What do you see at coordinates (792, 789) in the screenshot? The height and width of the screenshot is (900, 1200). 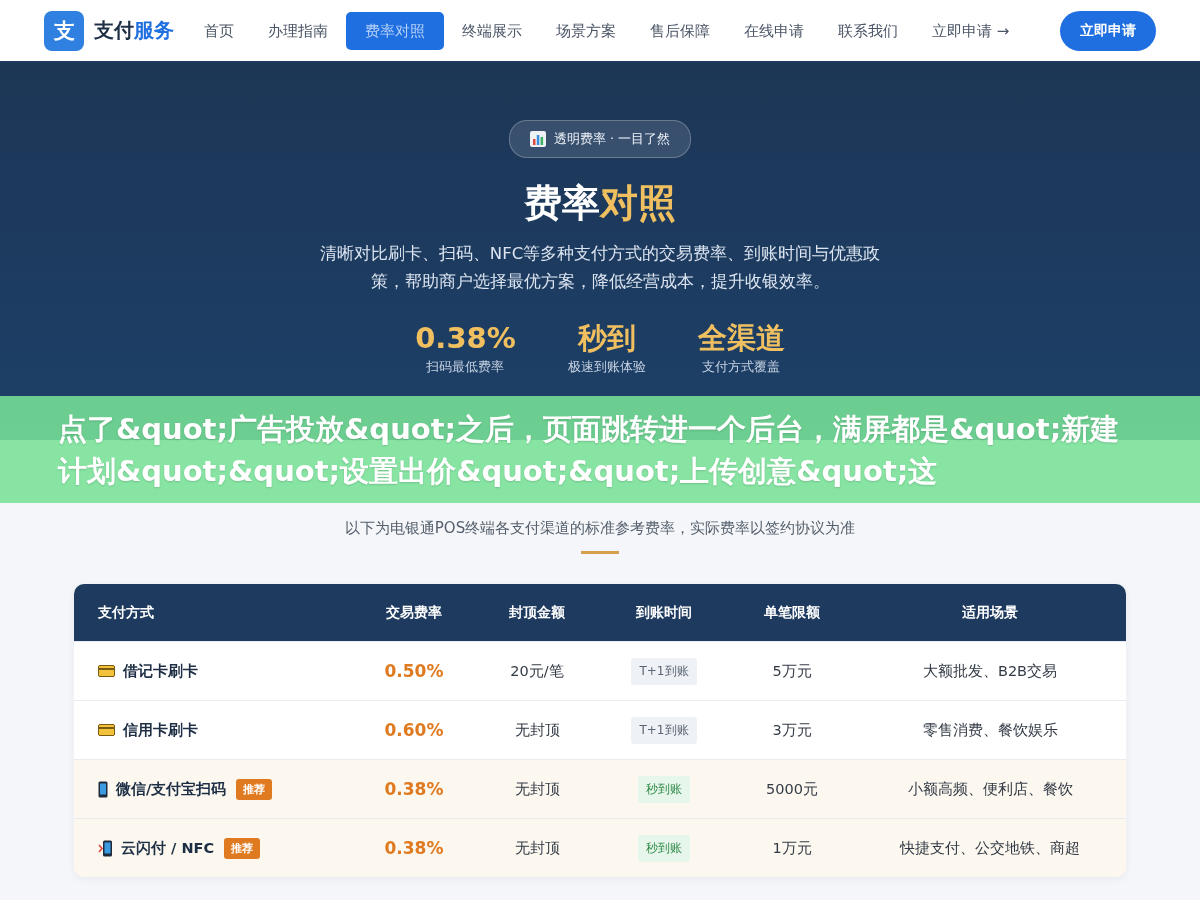 I see `table-cell: 5000元` at bounding box center [792, 789].